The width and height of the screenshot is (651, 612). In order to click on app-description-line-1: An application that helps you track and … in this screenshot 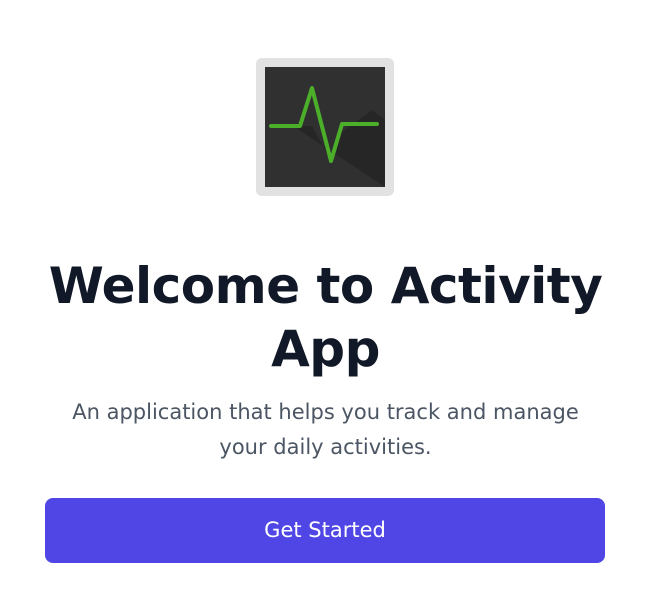, I will do `click(325, 412)`.